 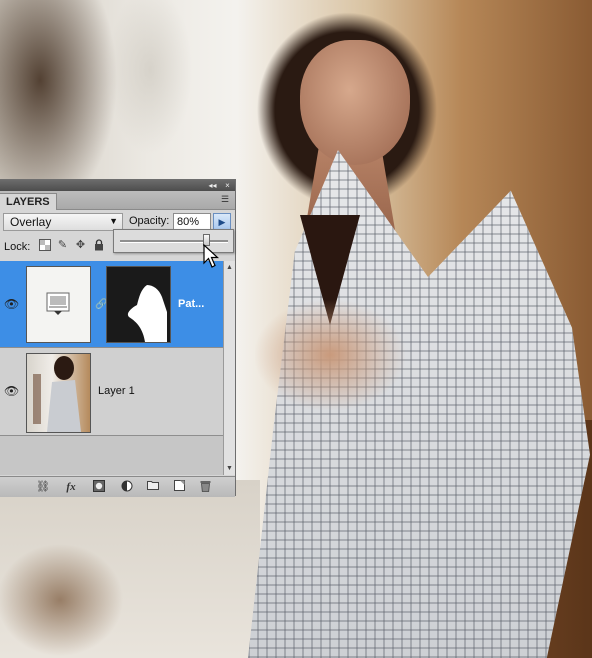 I want to click on panel-tabbar: LAYERS ☰, so click(x=117, y=200).